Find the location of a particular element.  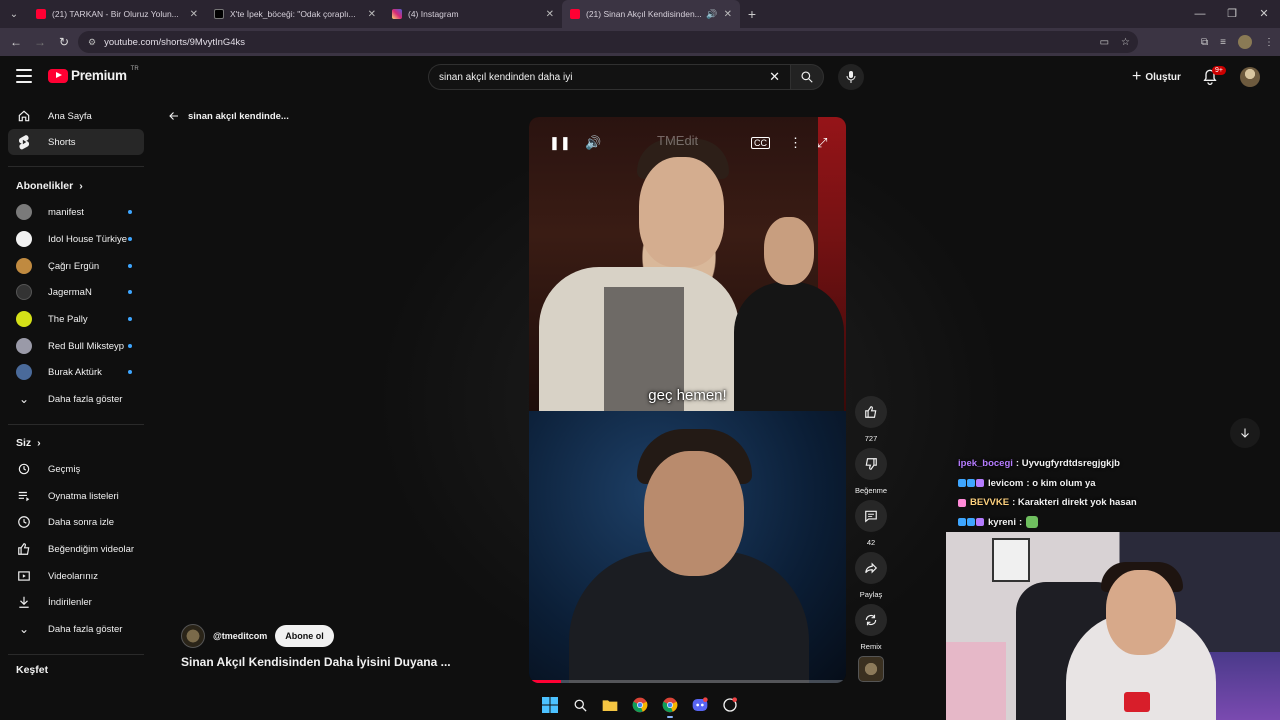

browser-tab: X'te İpek_böceği: "Odak çoraplı... ✕ is located at coordinates (295, 14).